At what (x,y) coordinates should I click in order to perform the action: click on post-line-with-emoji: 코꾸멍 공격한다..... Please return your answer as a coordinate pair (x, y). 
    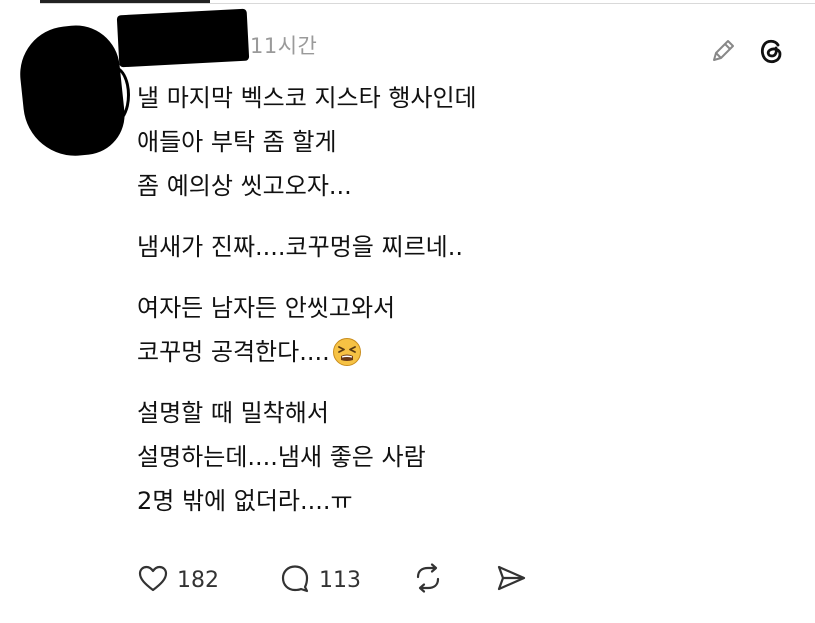
    Looking at the image, I should click on (437, 352).